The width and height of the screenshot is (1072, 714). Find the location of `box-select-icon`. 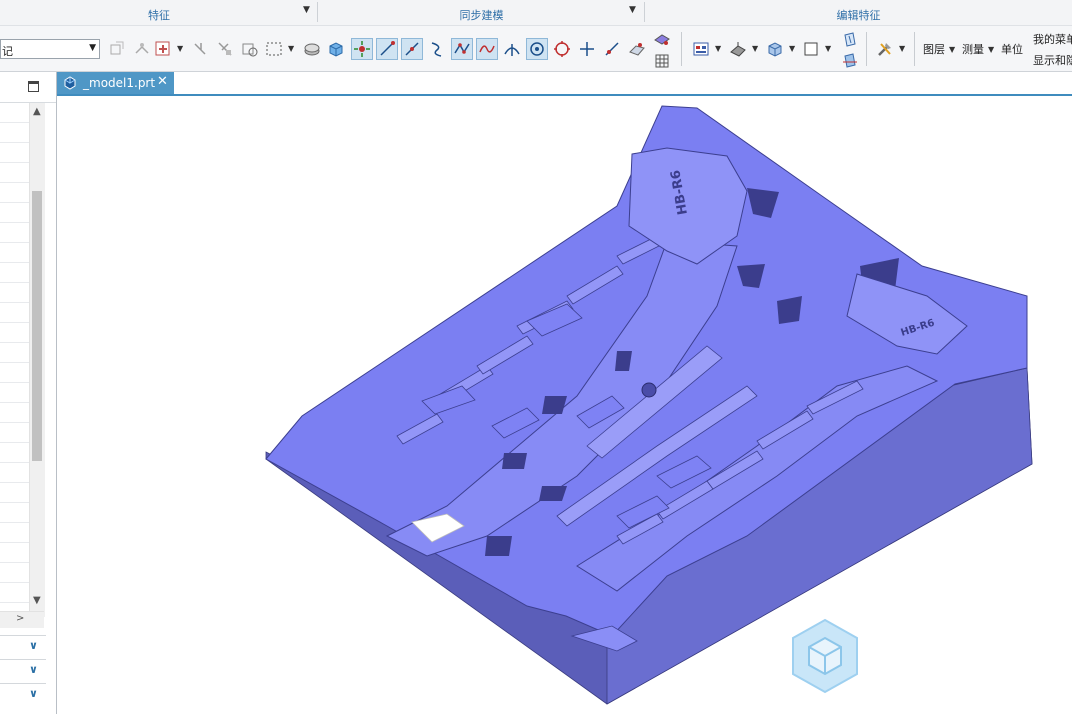

box-select-icon is located at coordinates (274, 49).